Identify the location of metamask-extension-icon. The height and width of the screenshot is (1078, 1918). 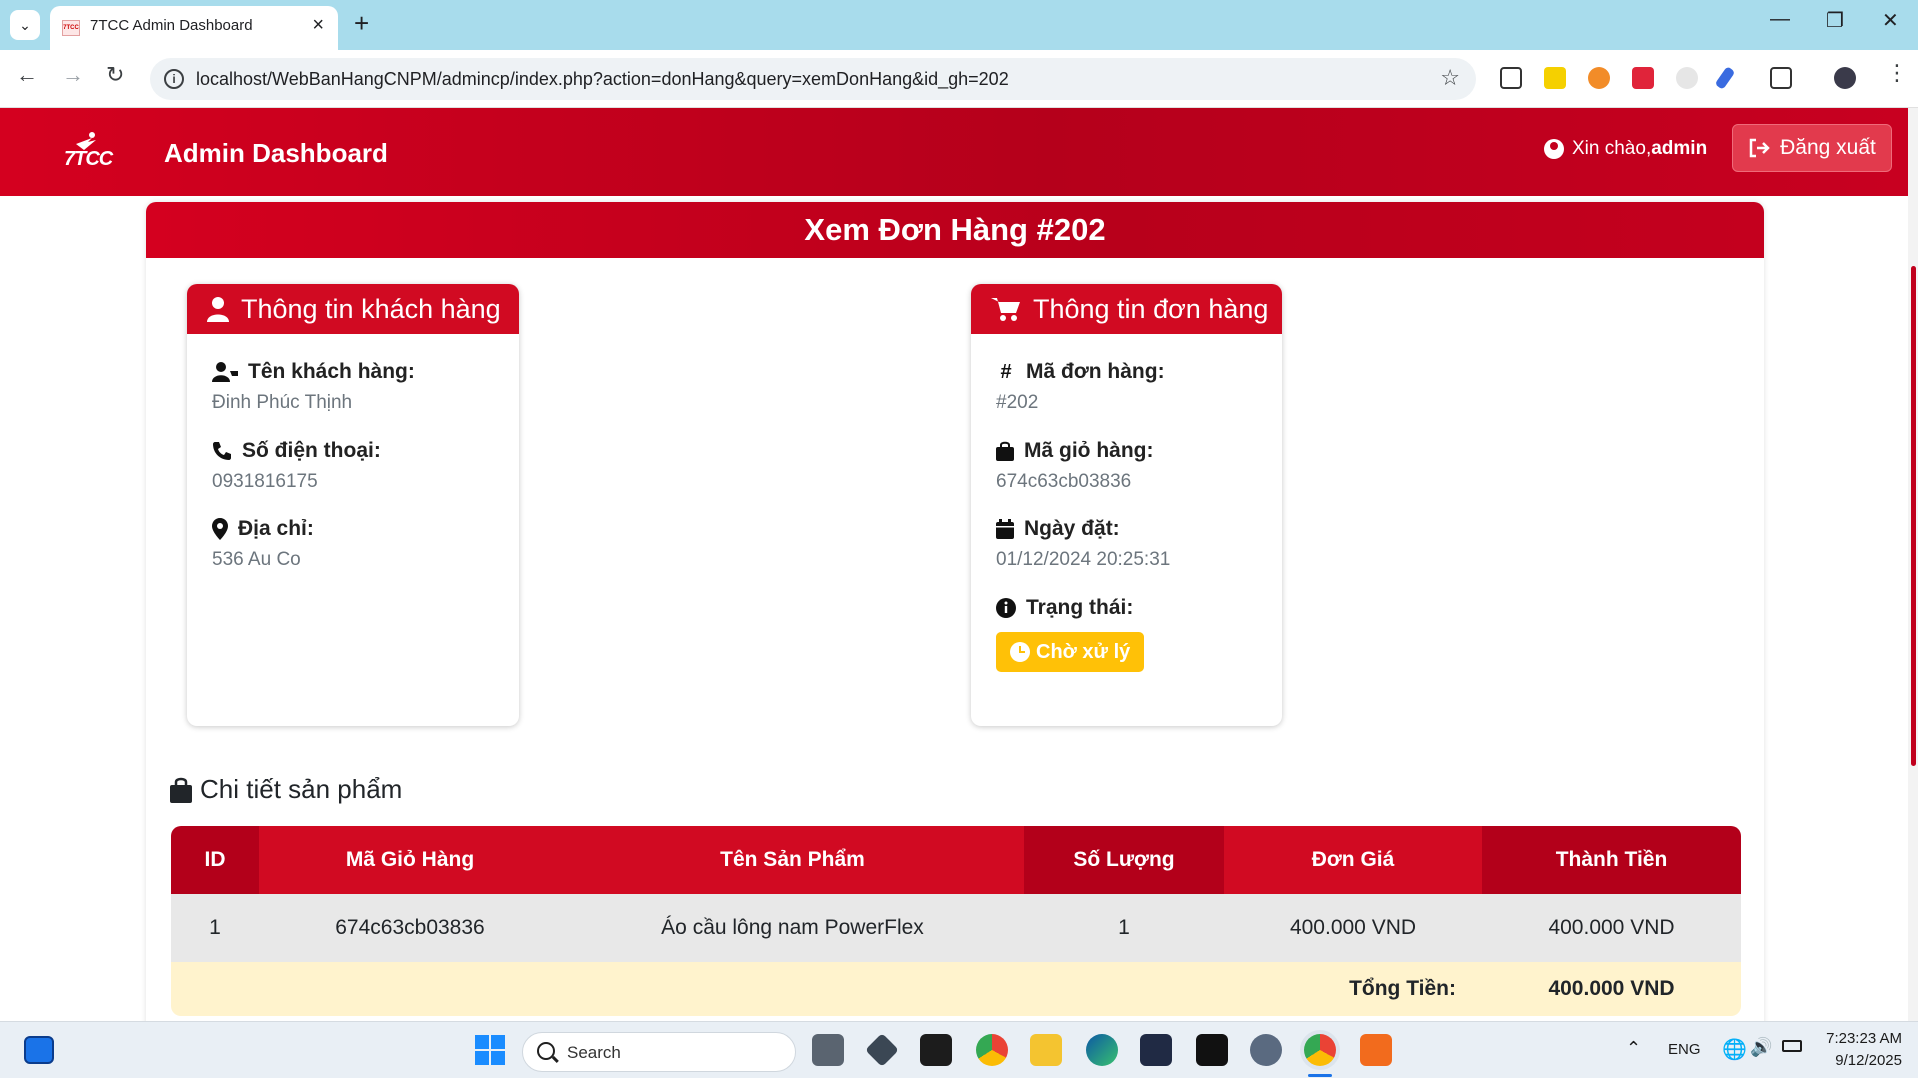
(1599, 78).